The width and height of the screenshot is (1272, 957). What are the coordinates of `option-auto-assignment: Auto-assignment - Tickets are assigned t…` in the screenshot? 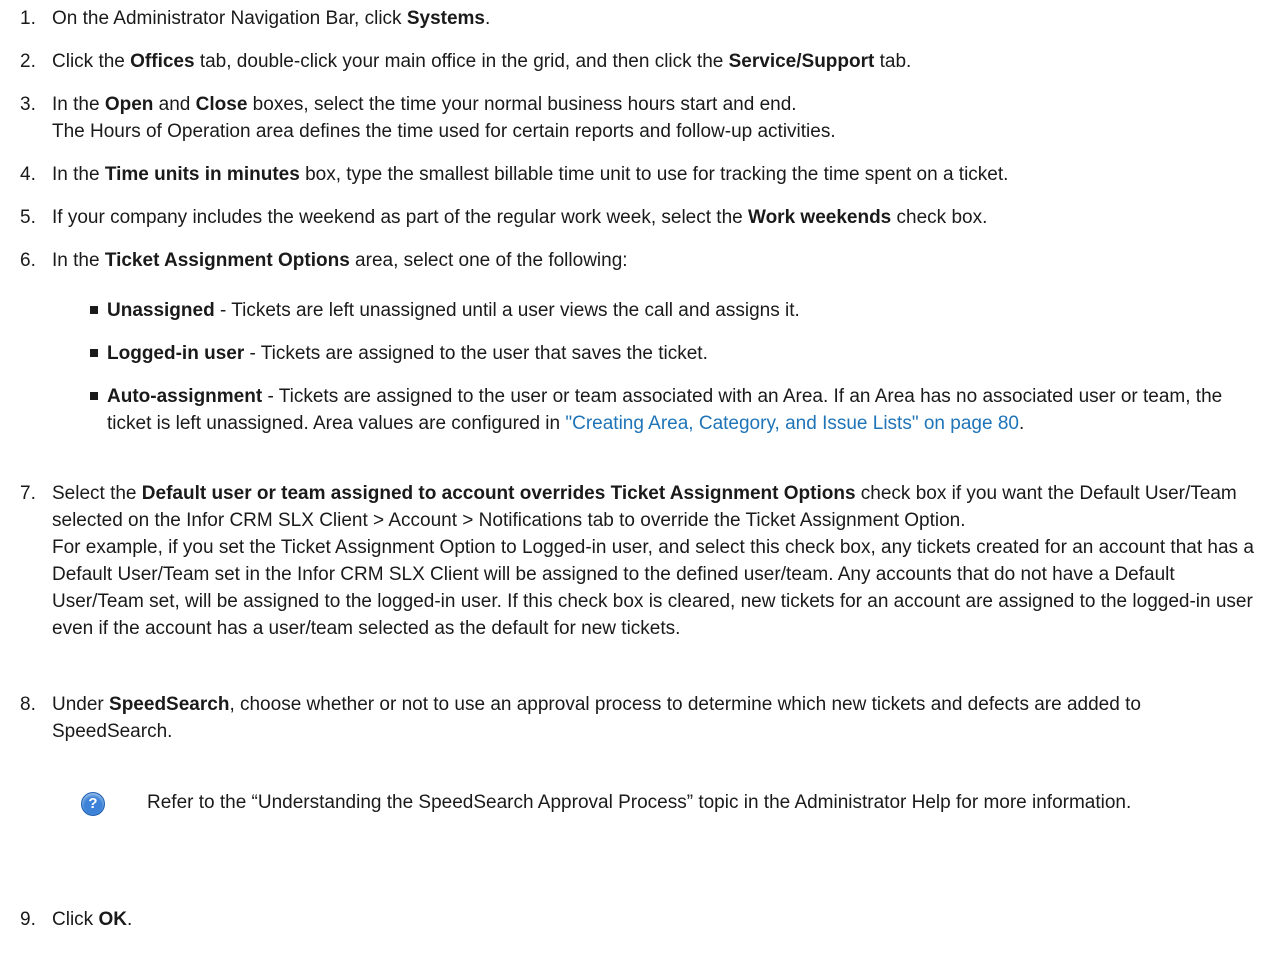 It's located at (672, 410).